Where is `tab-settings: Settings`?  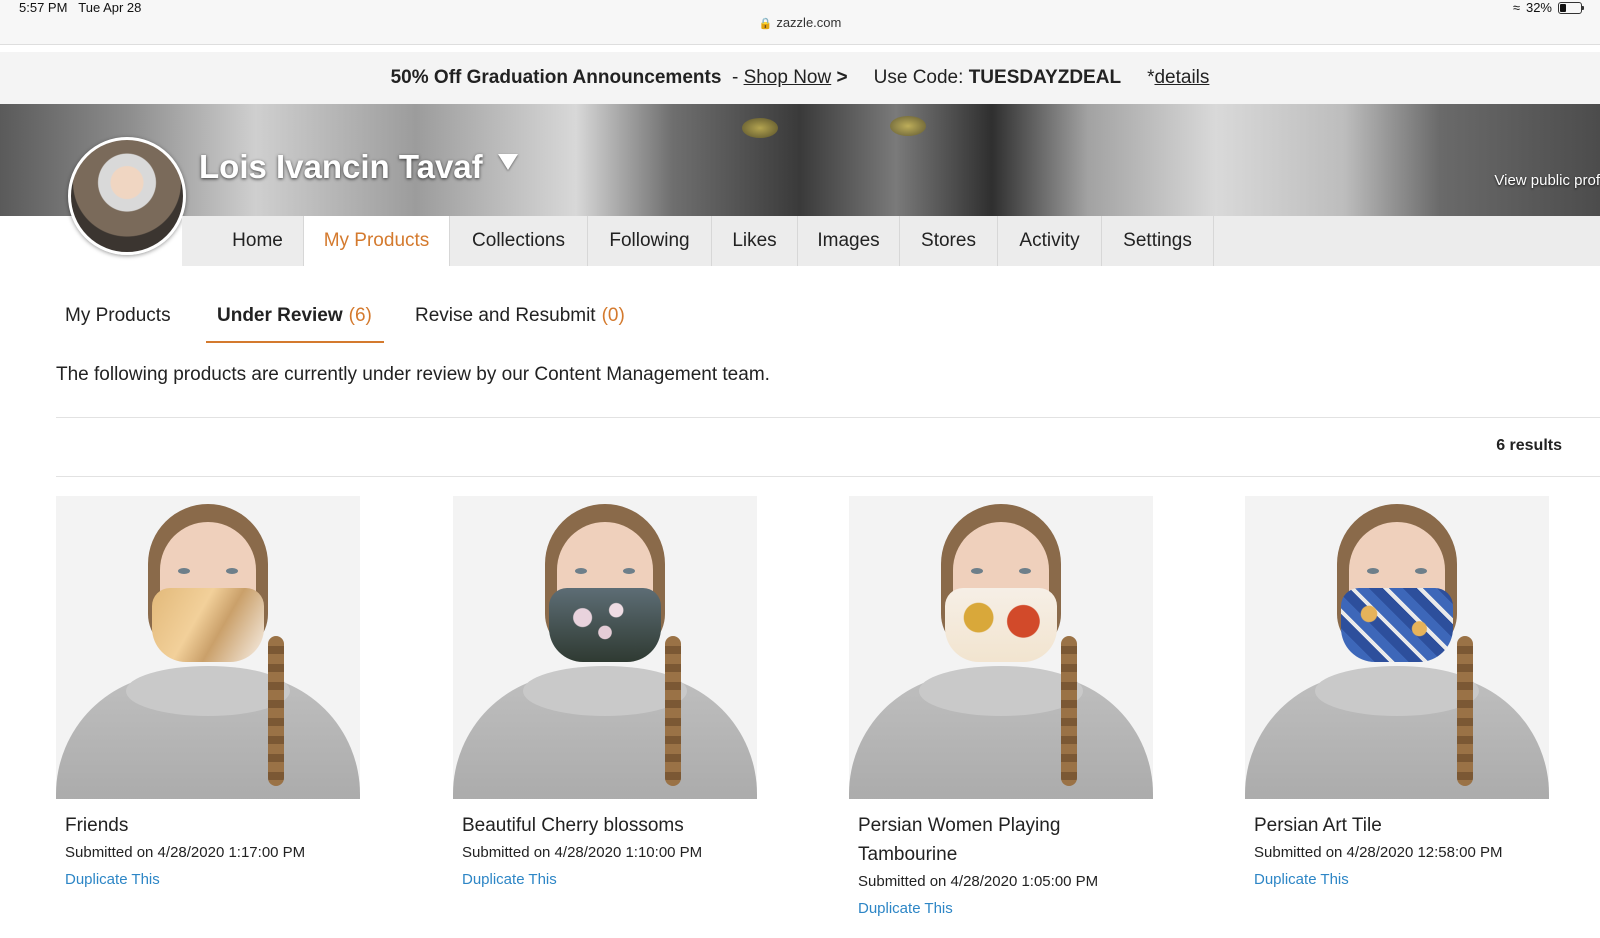
tab-settings: Settings is located at coordinates (1158, 241).